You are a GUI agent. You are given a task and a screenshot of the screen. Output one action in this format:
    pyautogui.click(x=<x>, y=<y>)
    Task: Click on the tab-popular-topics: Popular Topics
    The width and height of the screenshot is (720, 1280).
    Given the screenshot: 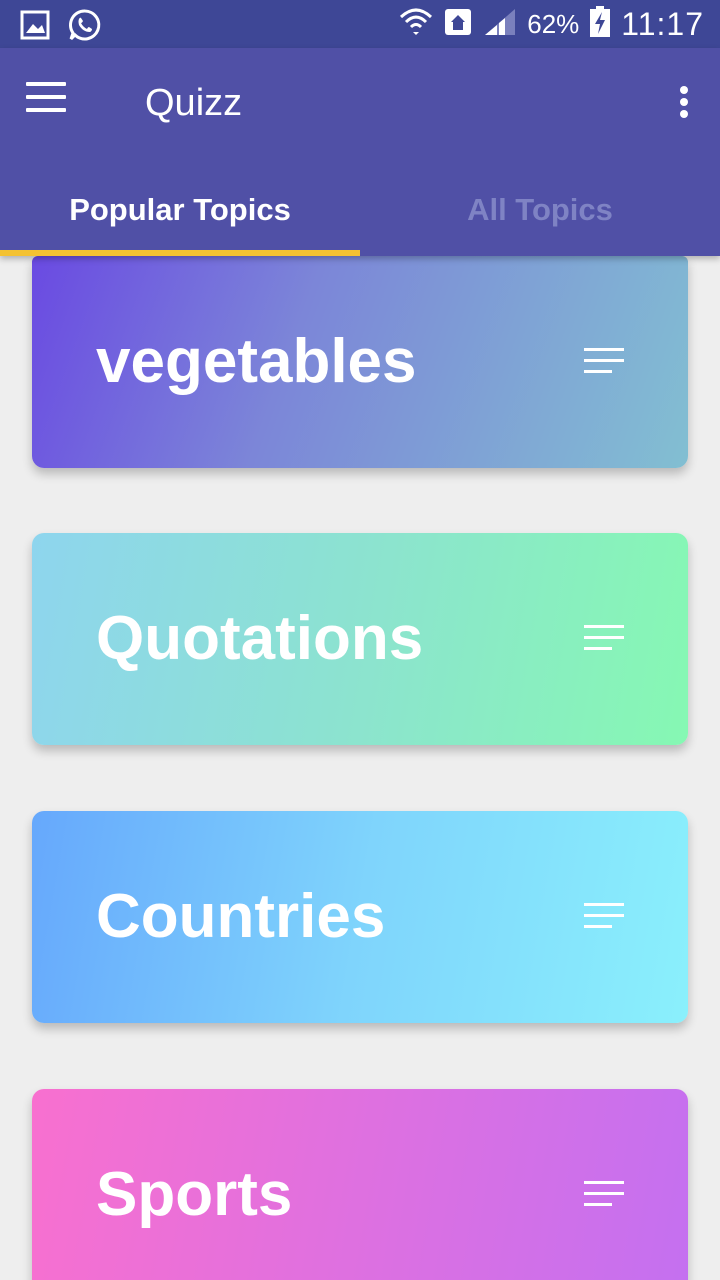 What is the action you would take?
    pyautogui.click(x=180, y=217)
    